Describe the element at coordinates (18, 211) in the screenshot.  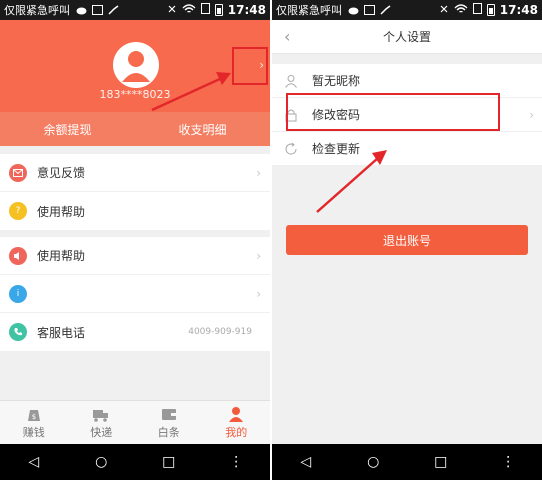
I see `help-icon: ?` at that location.